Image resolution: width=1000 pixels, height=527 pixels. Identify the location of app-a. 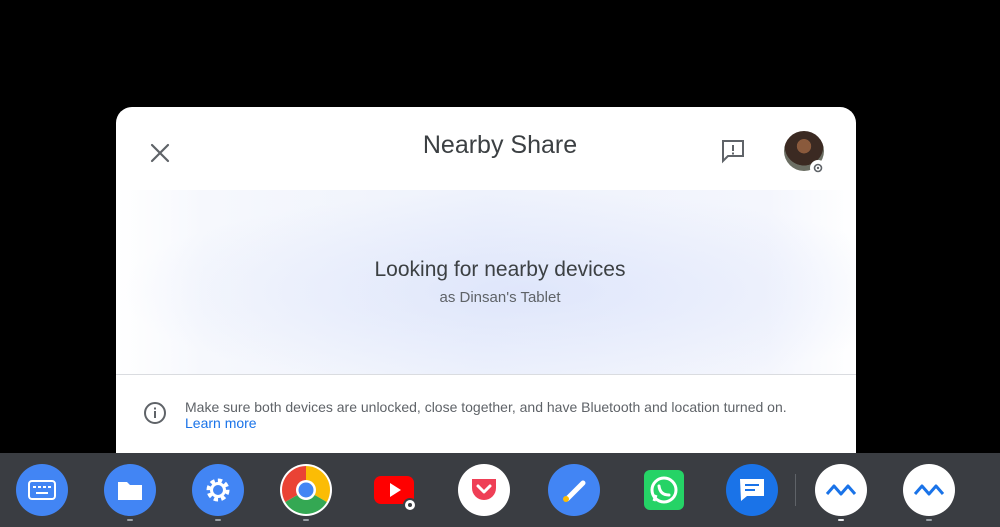
(841, 490).